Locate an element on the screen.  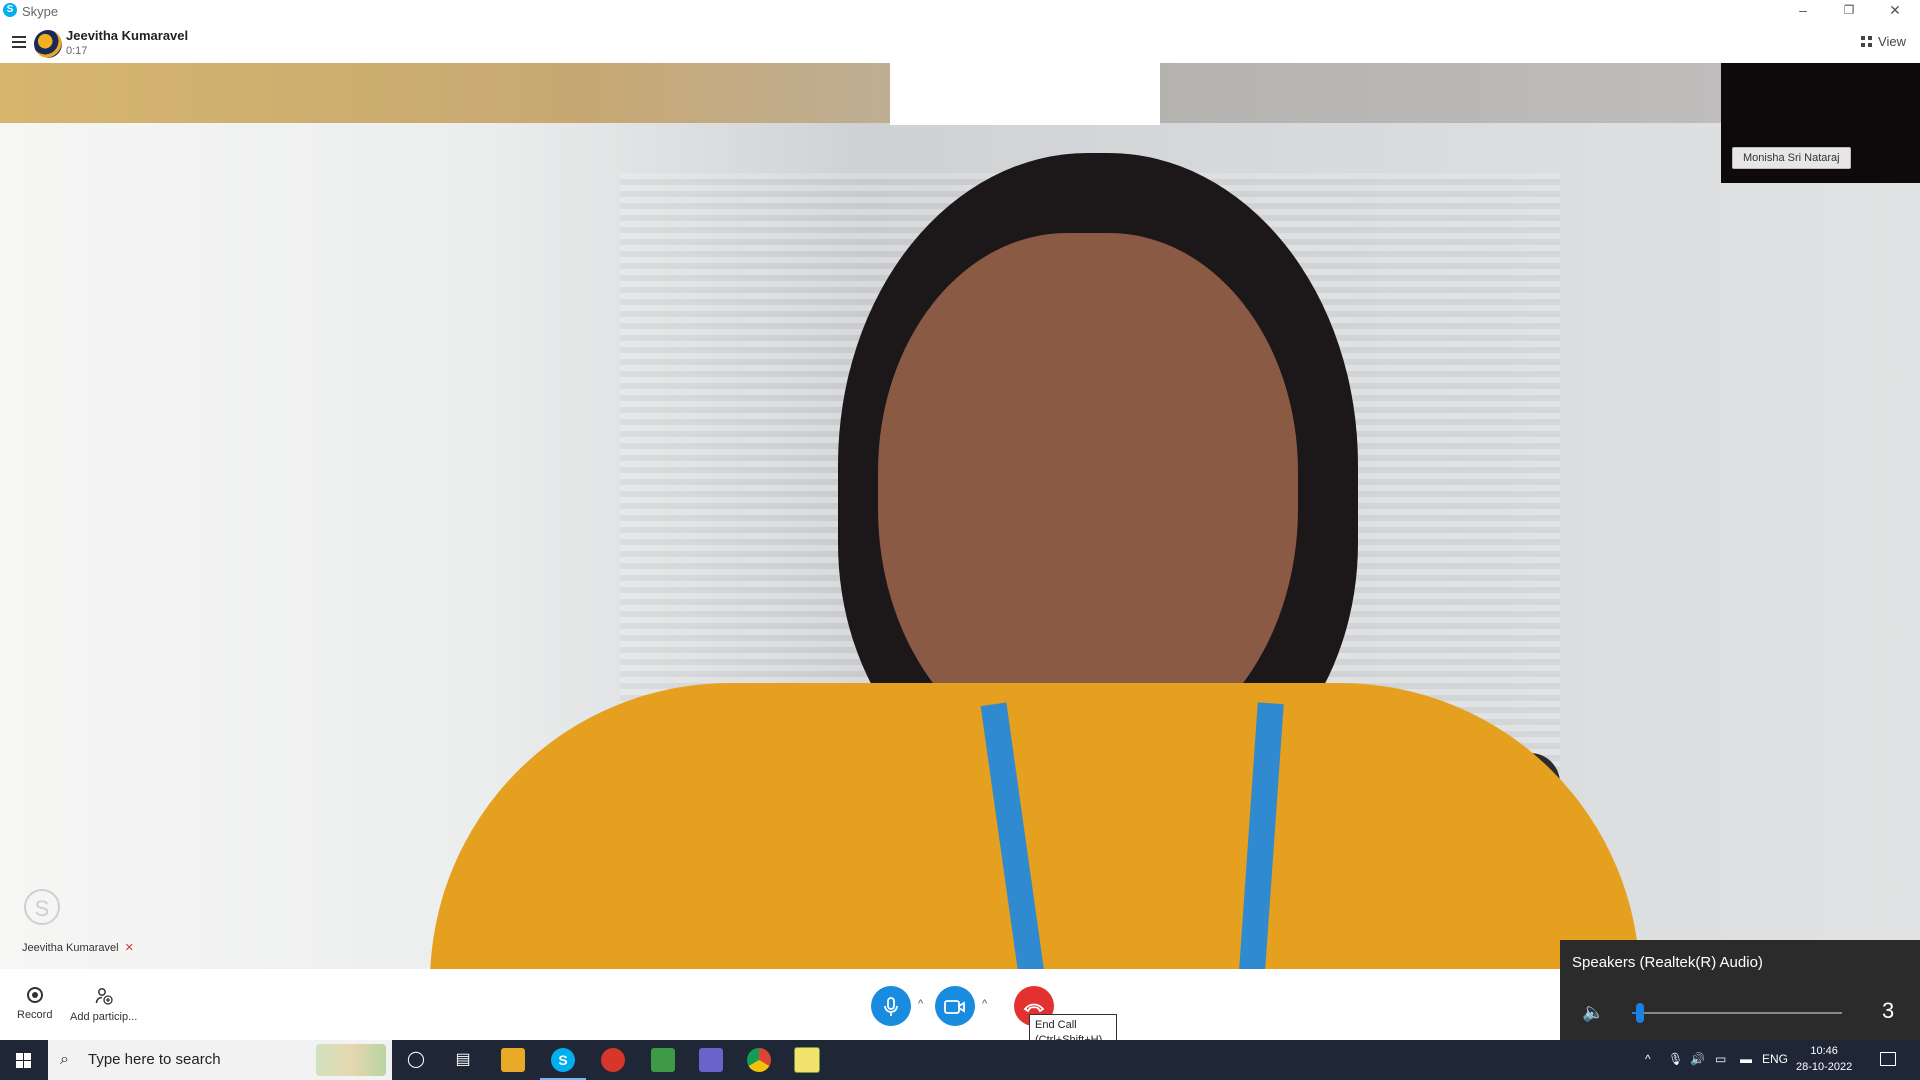
video-button is located at coordinates (955, 1006).